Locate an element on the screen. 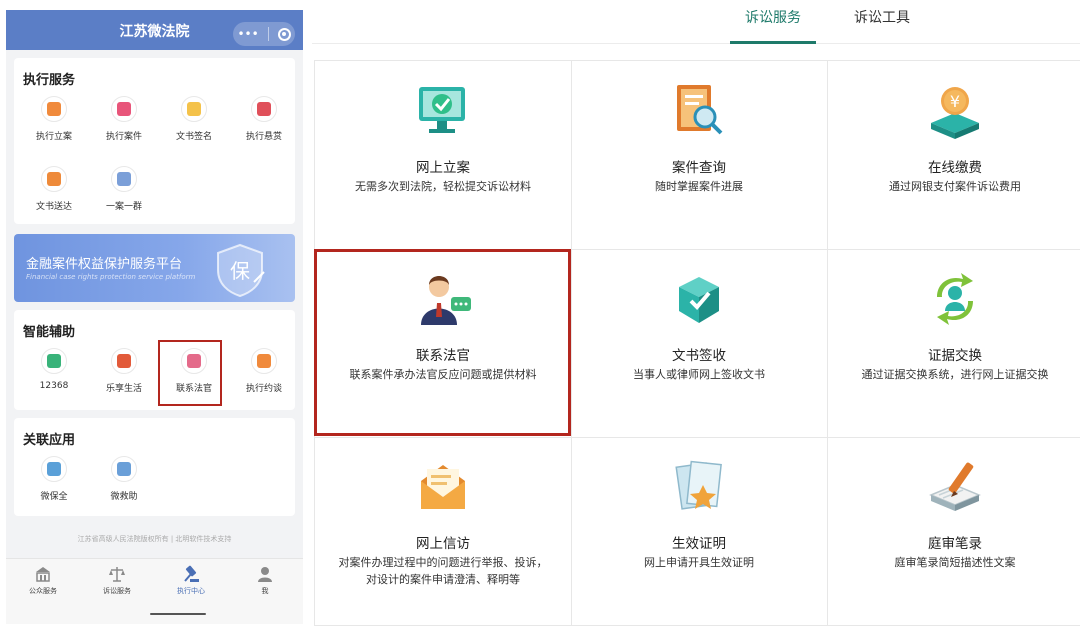 This screenshot has height=626, width=1080. life-red-icon is located at coordinates (124, 361).